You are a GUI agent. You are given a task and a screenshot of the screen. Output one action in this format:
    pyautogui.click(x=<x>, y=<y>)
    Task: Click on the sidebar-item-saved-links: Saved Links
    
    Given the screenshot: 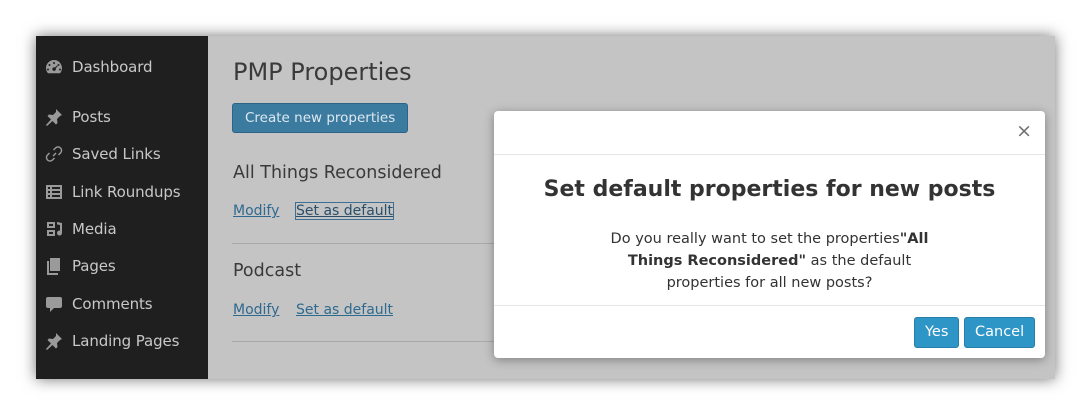 What is the action you would take?
    pyautogui.click(x=122, y=154)
    